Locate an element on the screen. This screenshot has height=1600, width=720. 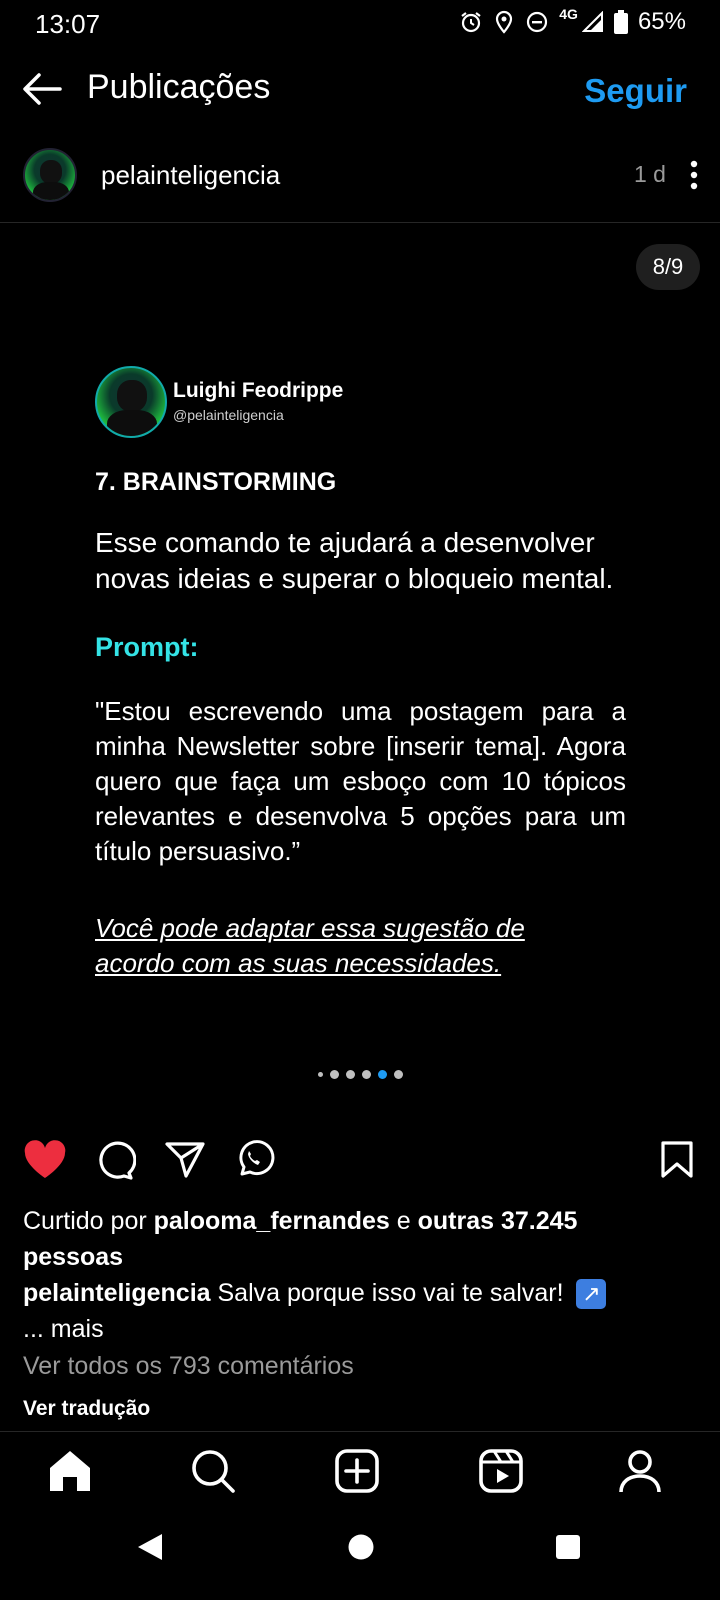
search-icon is located at coordinates (213, 1471).